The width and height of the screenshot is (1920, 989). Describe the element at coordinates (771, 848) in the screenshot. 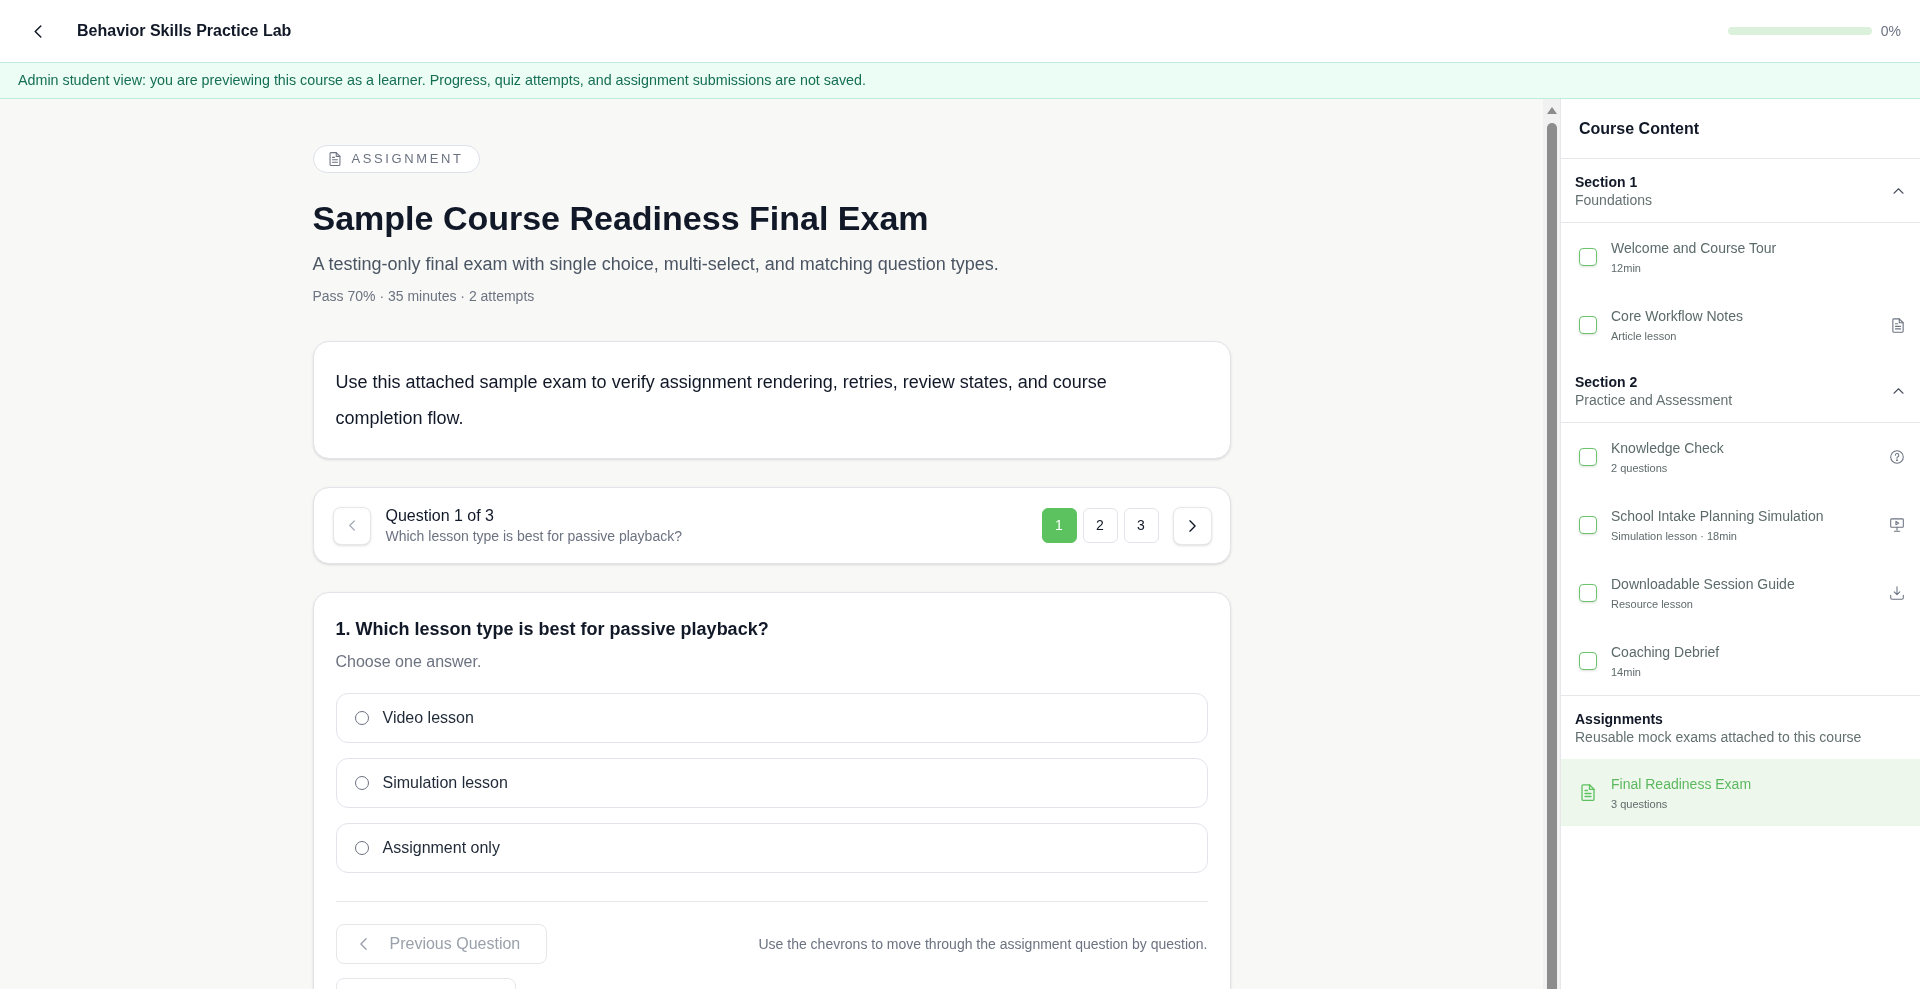

I see `answer-option: Assignment only` at that location.